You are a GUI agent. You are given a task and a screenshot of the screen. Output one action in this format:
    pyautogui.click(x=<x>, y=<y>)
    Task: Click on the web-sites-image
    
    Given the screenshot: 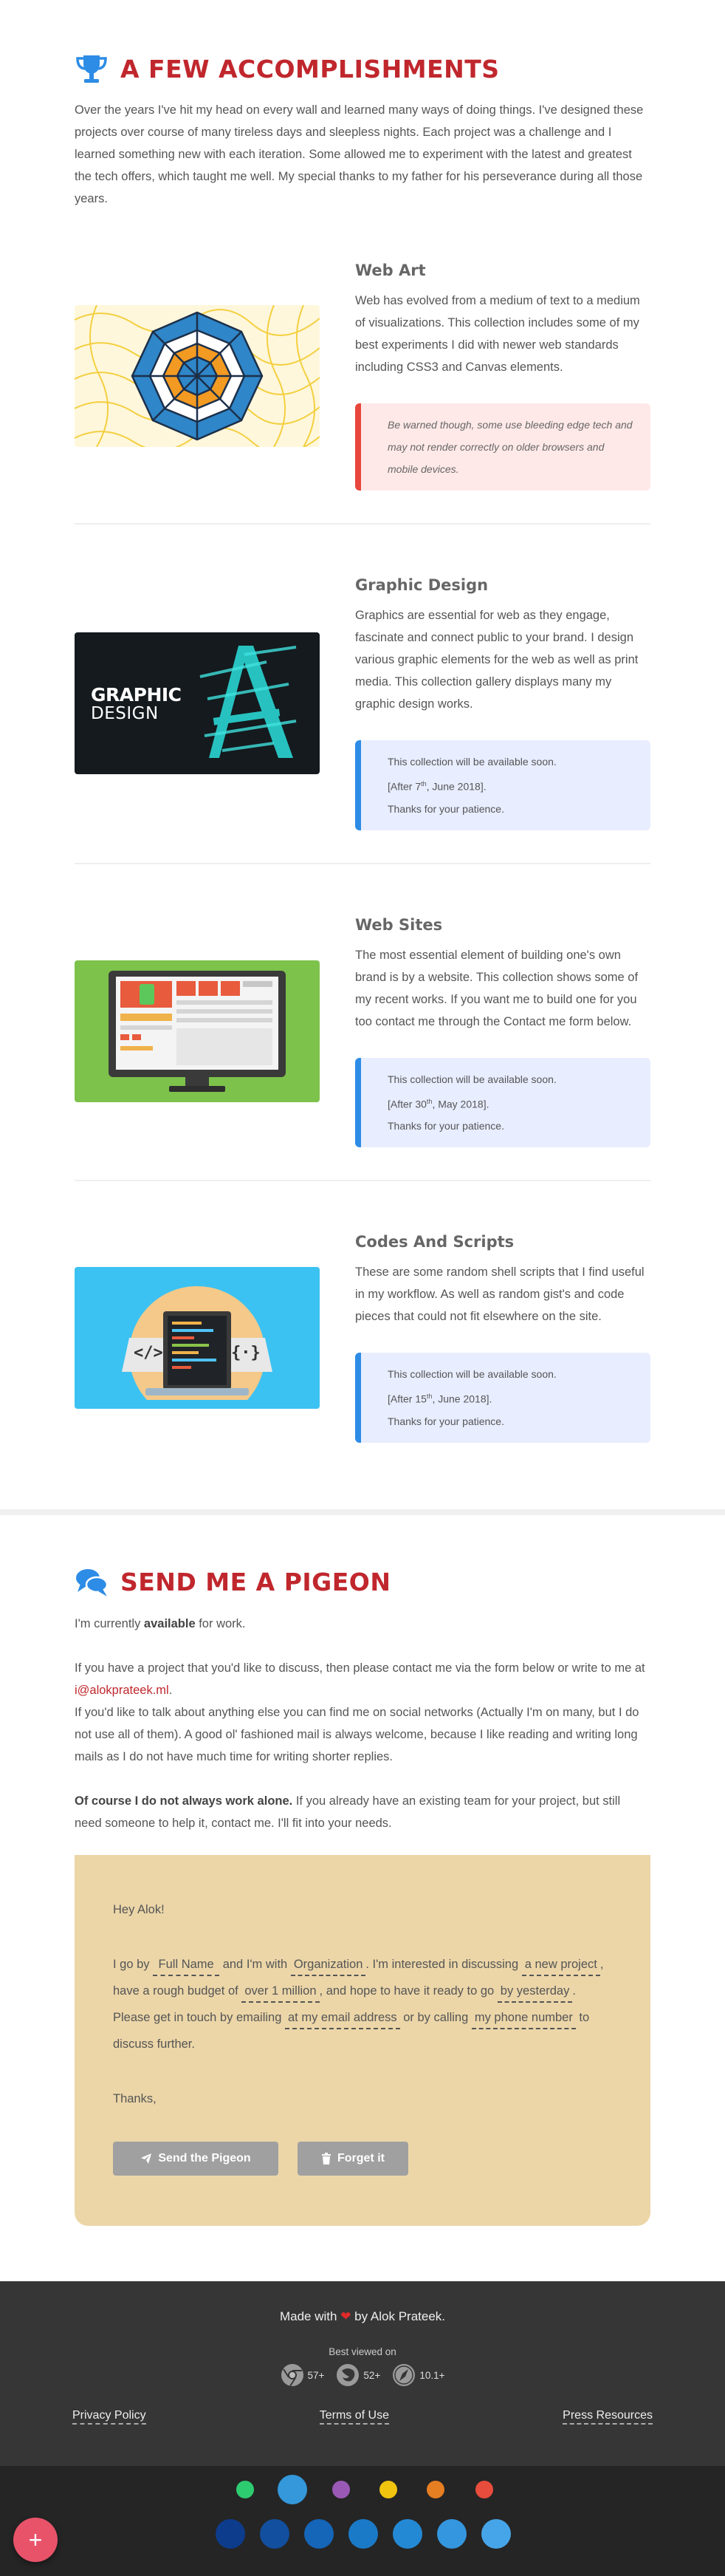 What is the action you would take?
    pyautogui.click(x=197, y=1032)
    